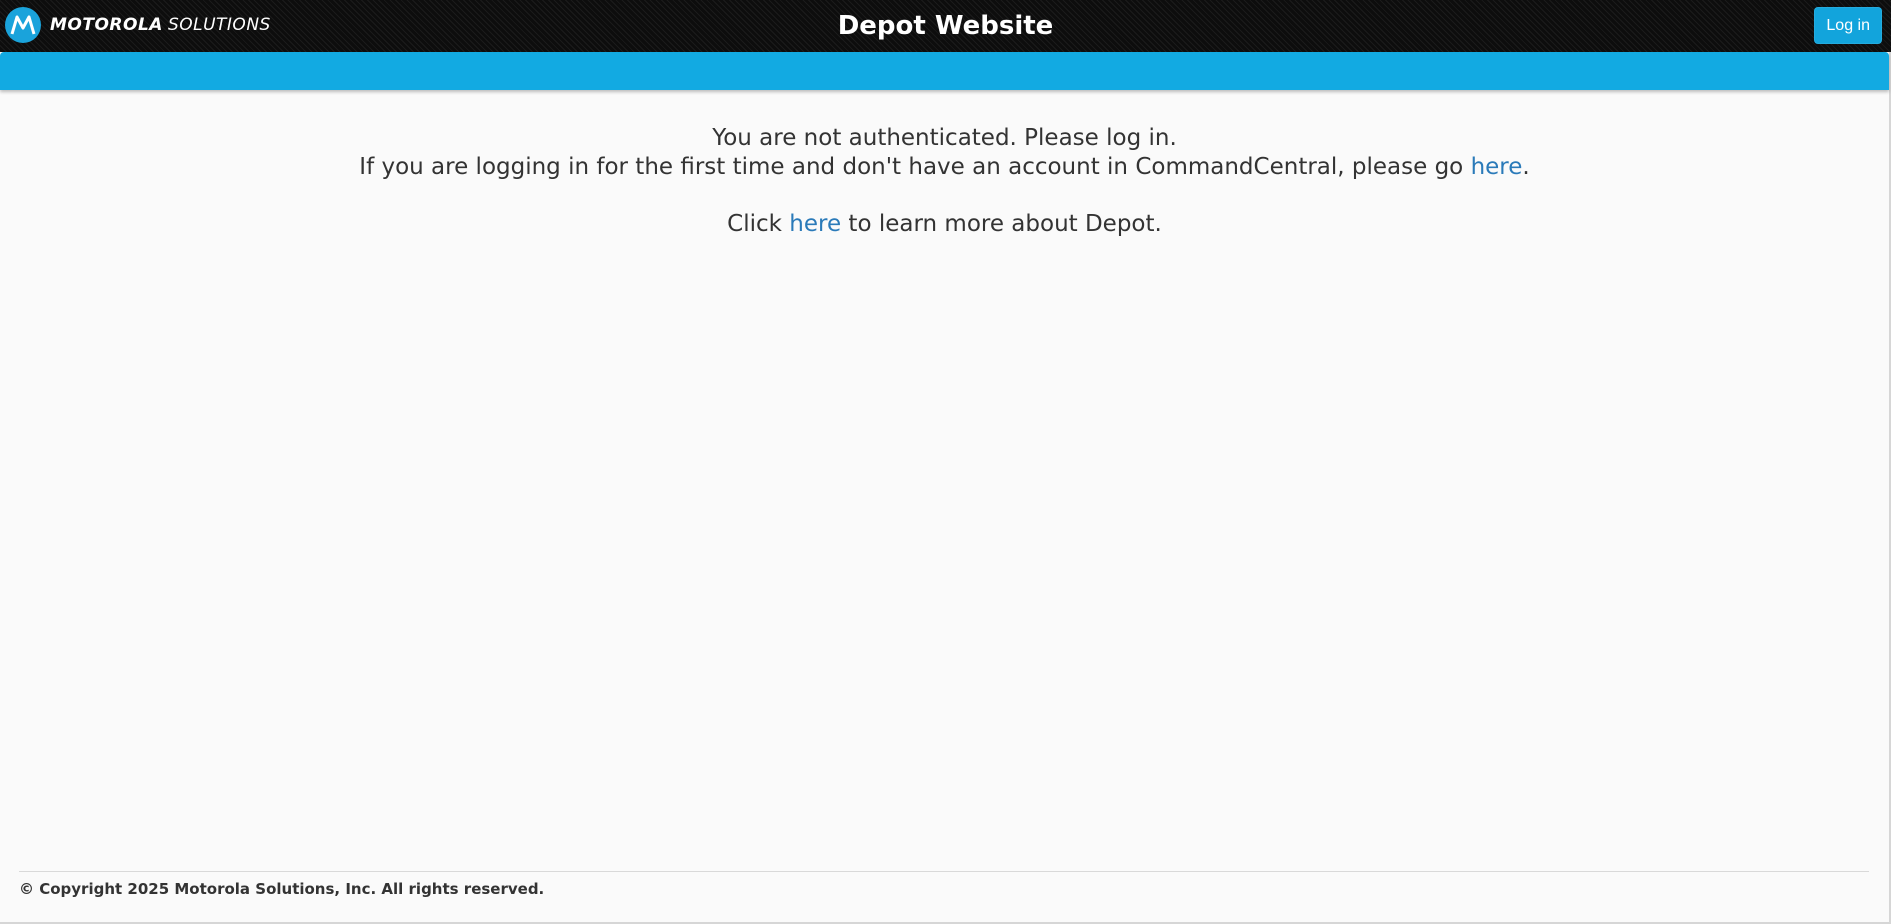 The height and width of the screenshot is (924, 1891). What do you see at coordinates (815, 224) in the screenshot?
I see `learn-more-link: here` at bounding box center [815, 224].